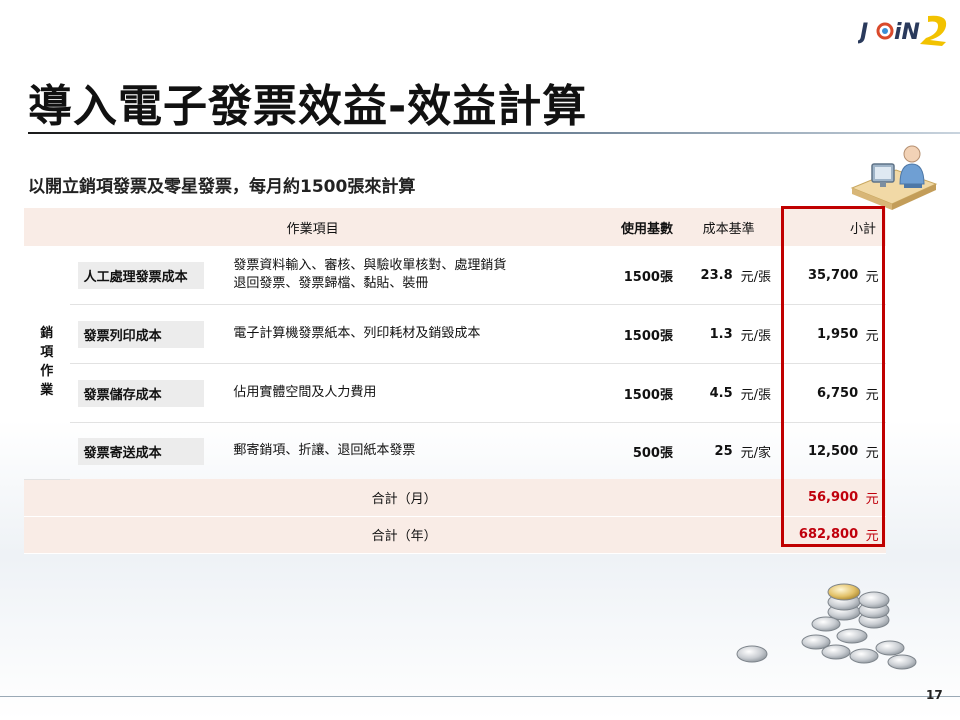  What do you see at coordinates (863, 32) in the screenshot?
I see `svg-text: J` at bounding box center [863, 32].